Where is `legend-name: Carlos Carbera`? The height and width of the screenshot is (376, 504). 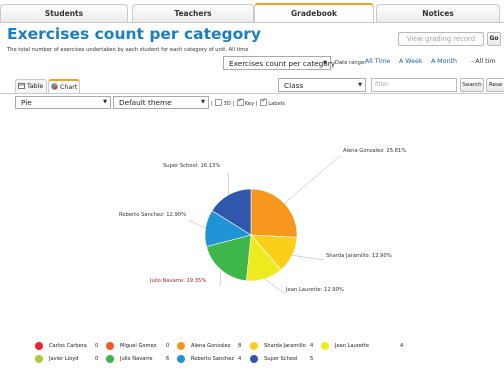
legend-name: Carlos Carbera is located at coordinates (68, 346).